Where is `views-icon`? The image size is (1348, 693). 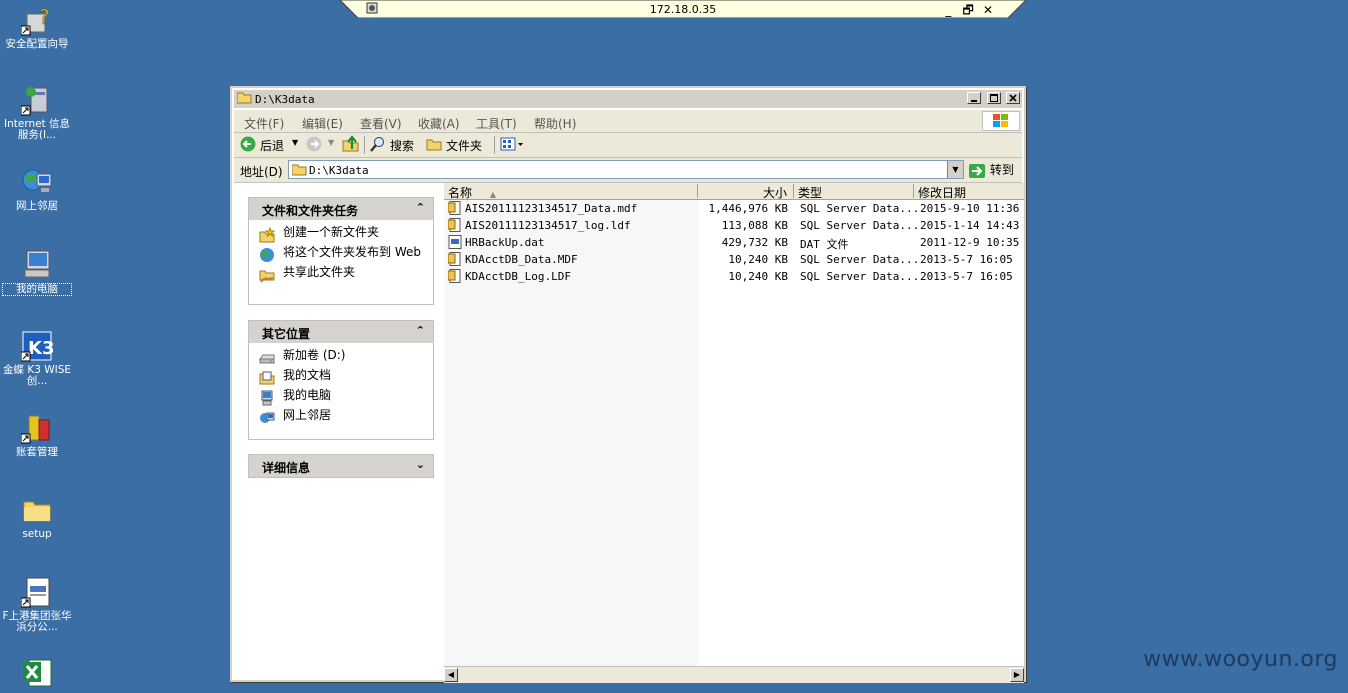
views-icon is located at coordinates (513, 145).